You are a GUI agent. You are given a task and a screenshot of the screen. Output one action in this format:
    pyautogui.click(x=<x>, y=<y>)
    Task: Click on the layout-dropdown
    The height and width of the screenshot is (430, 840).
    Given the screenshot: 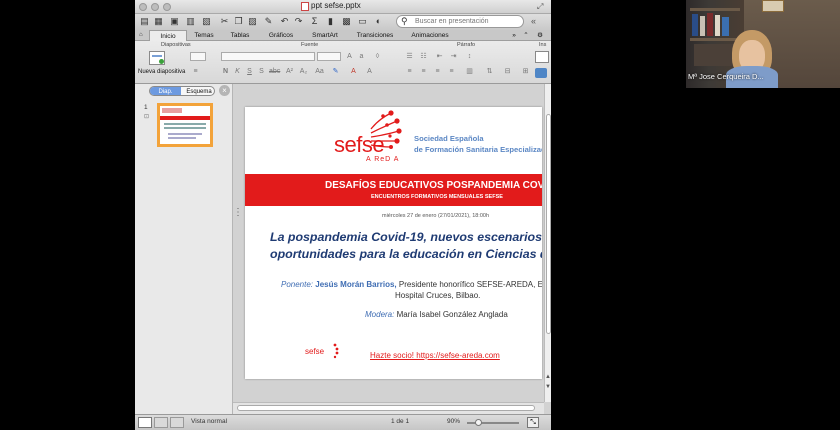 What is the action you would take?
    pyautogui.click(x=198, y=56)
    